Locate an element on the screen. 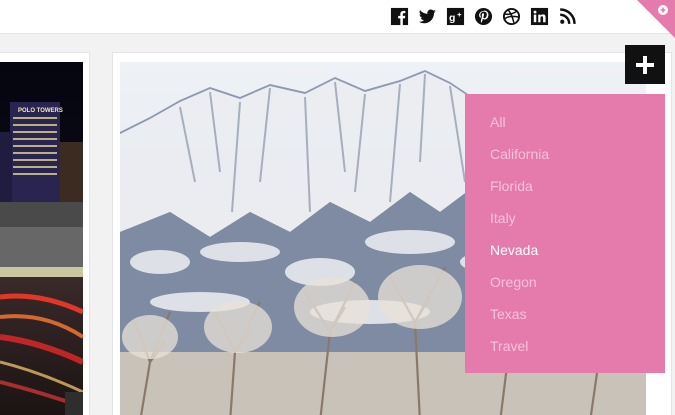 This screenshot has height=415, width=675. google-plus-icon: g is located at coordinates (455, 16).